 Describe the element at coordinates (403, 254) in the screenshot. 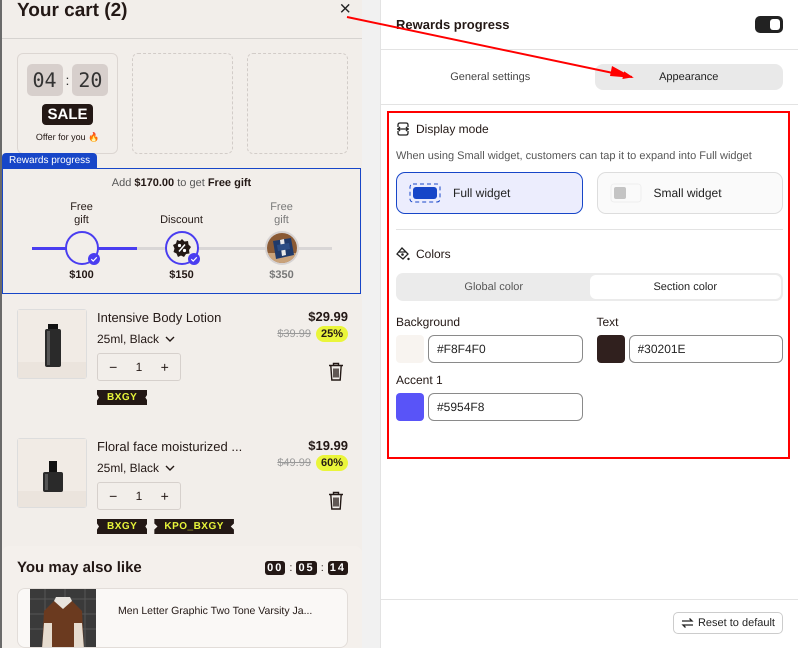

I see `paint-bucket-icon` at that location.